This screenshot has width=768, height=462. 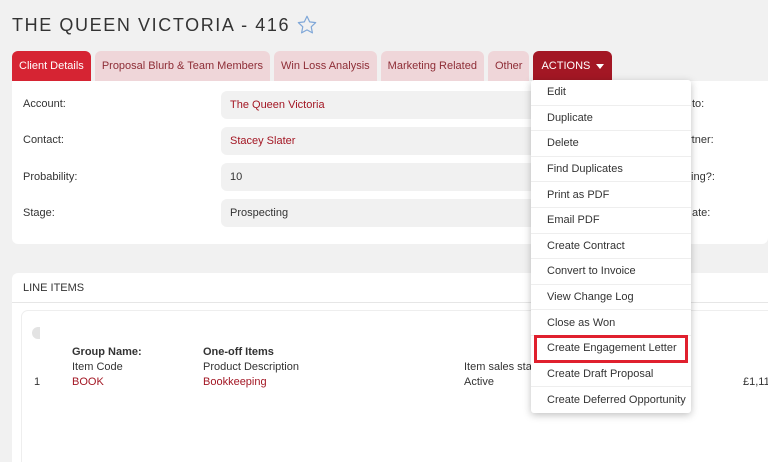 I want to click on tab-proposal-blurb: Proposal Blurb & Team Members, so click(x=182, y=66).